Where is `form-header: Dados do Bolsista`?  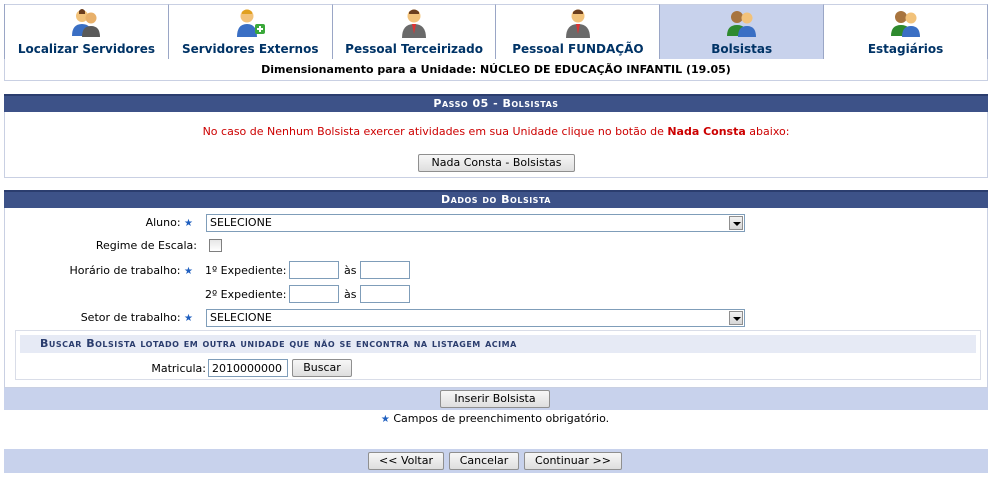
form-header: Dados do Bolsista is located at coordinates (496, 199).